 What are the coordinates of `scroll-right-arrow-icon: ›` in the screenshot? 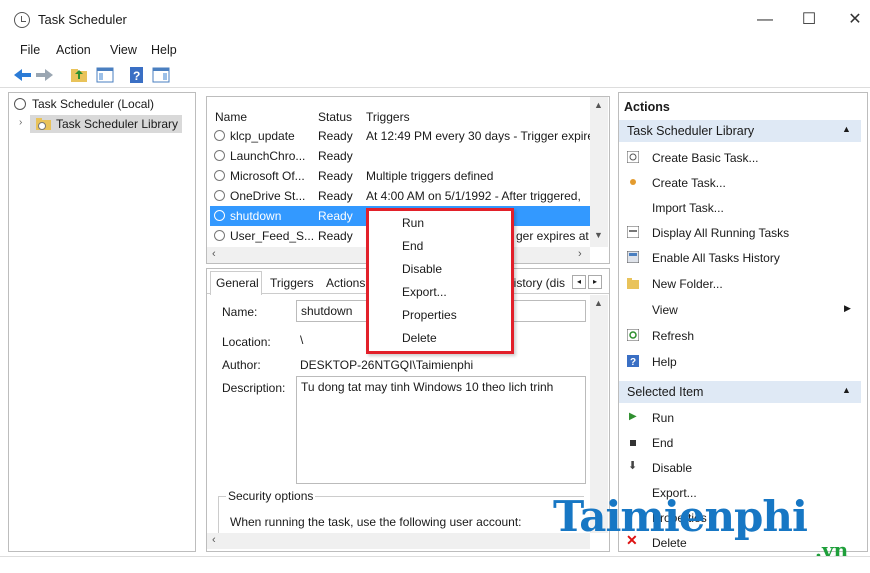 It's located at (580, 254).